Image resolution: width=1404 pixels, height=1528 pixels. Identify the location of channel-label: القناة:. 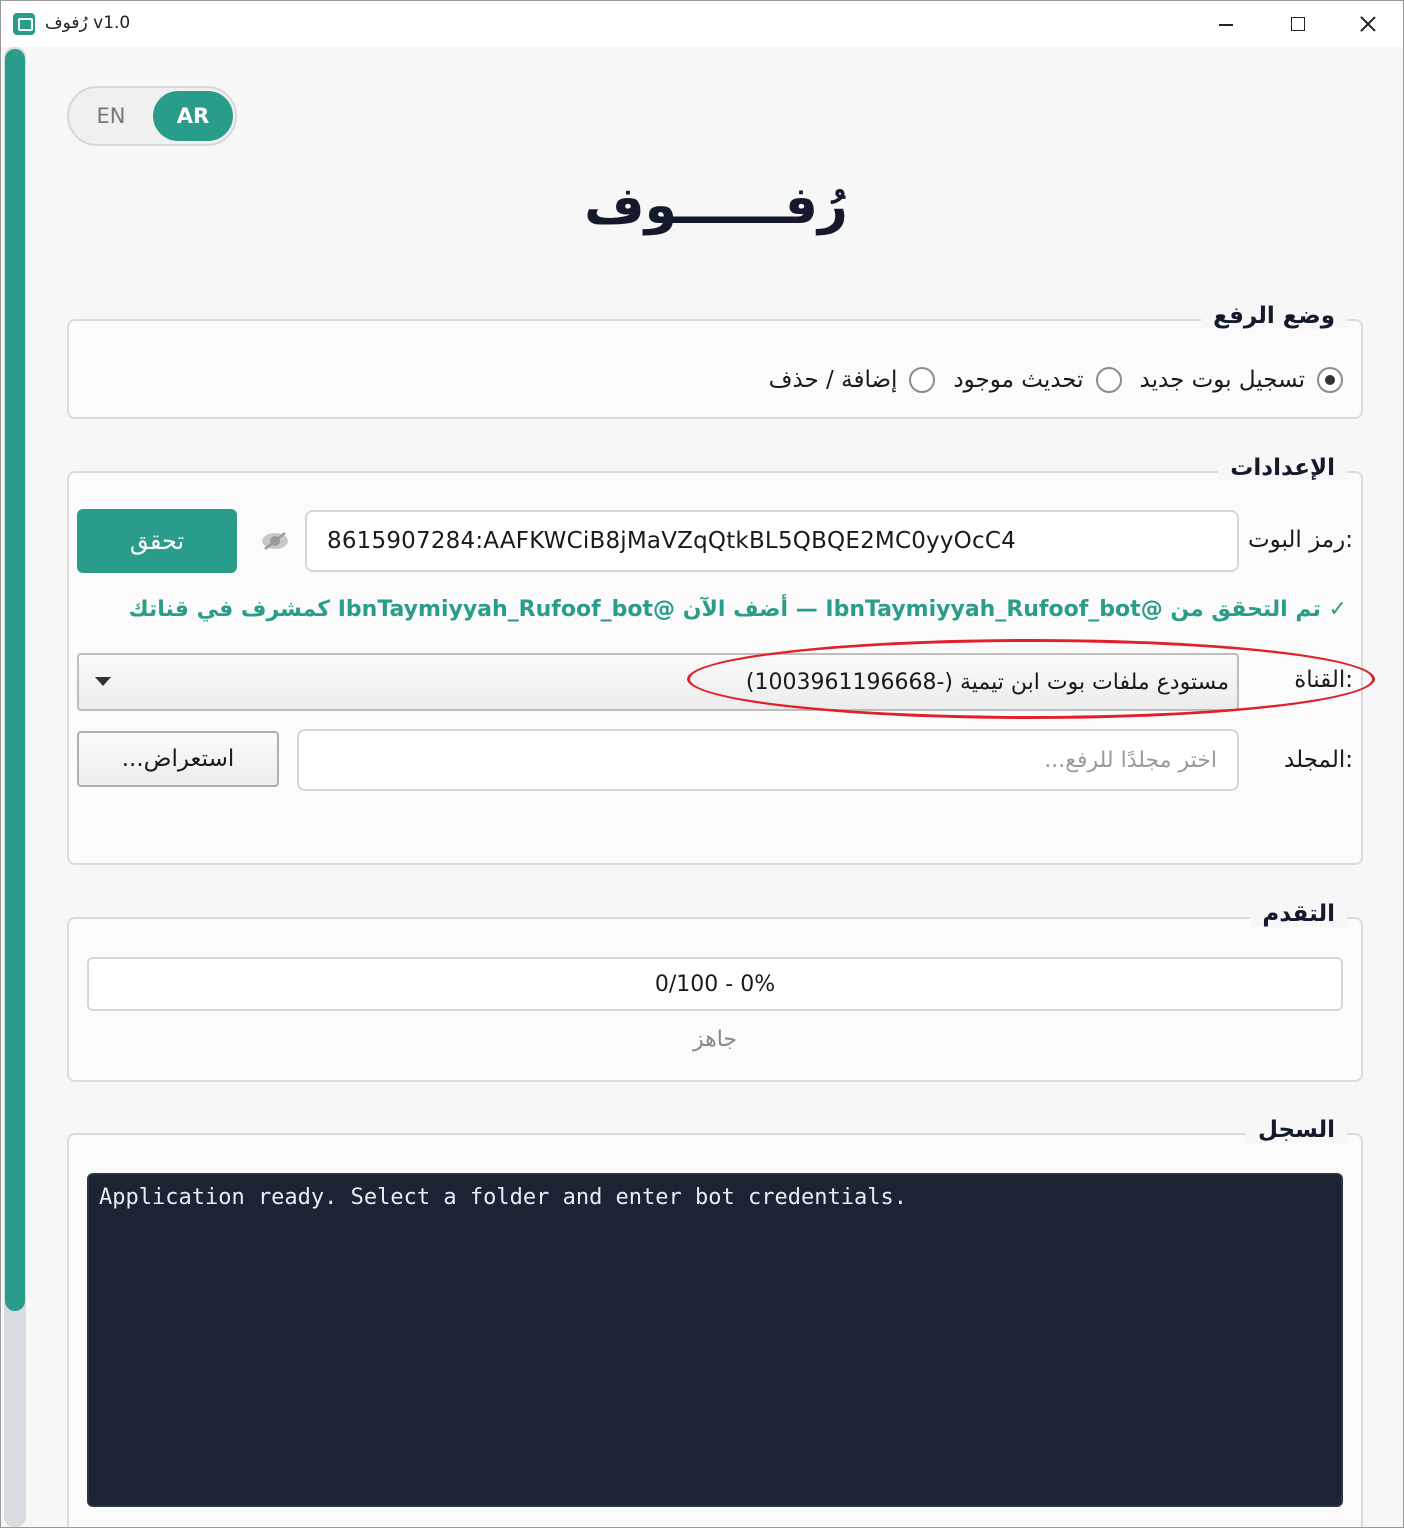
(1323, 680).